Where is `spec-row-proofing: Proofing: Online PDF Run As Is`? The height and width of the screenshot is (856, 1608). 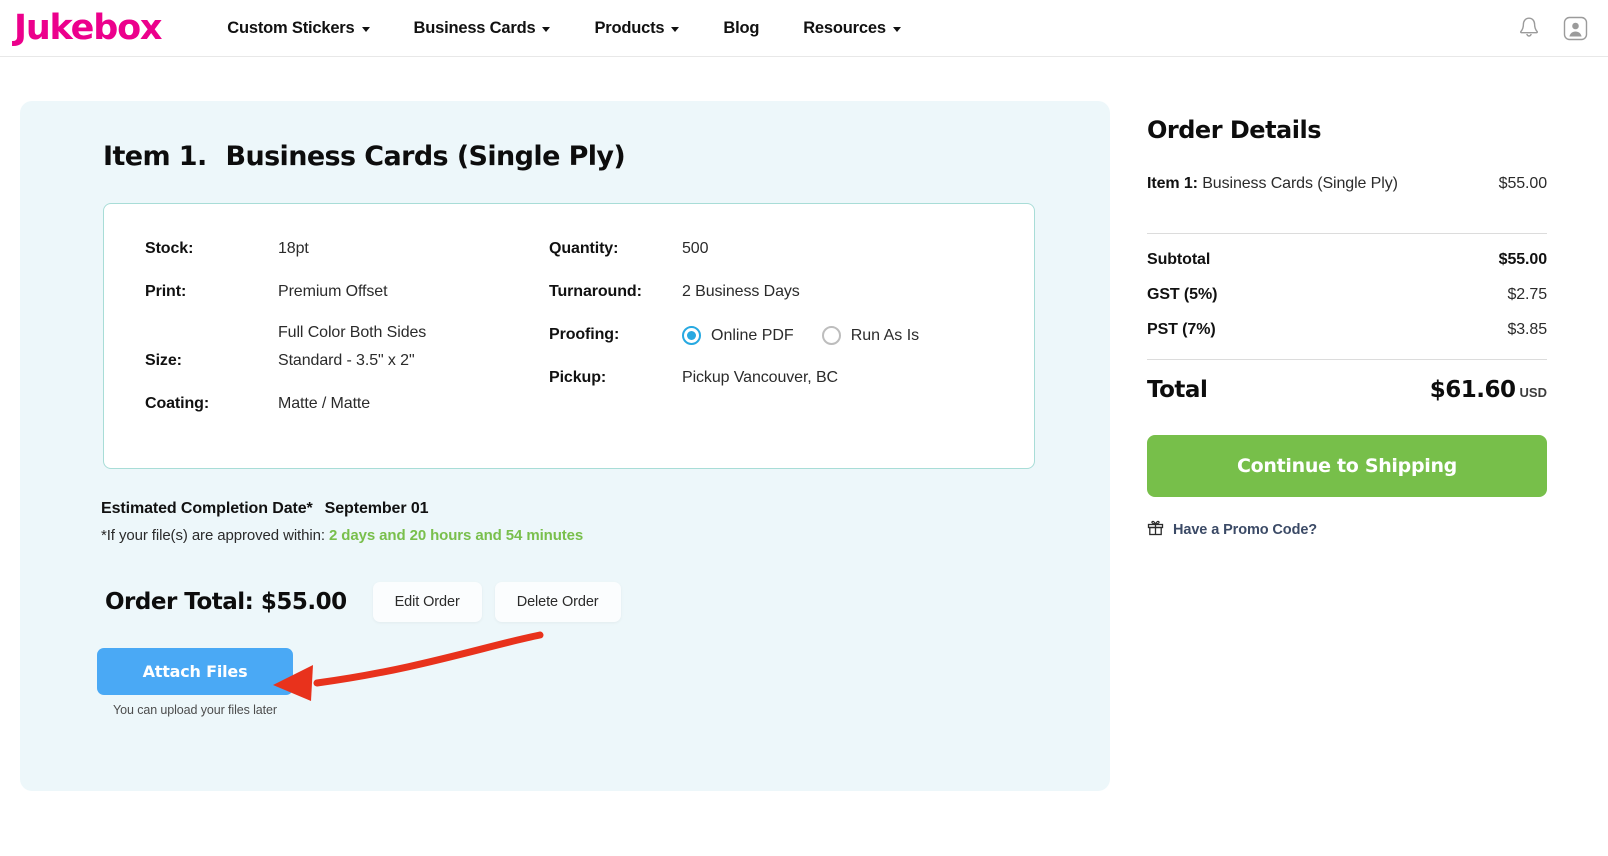
spec-row-proofing: Proofing: Online PDF Run As Is is located at coordinates (769, 342).